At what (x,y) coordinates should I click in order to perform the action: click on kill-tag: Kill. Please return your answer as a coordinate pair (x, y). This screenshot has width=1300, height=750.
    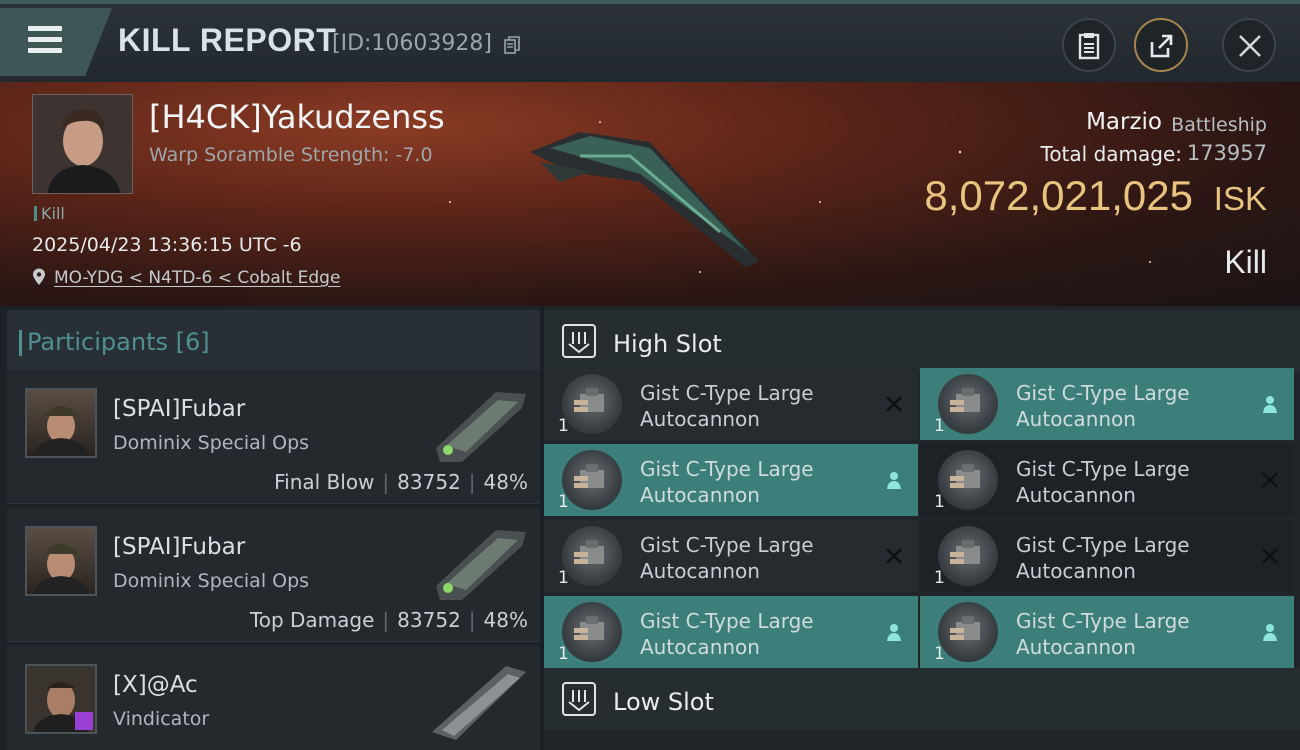
    Looking at the image, I should click on (49, 213).